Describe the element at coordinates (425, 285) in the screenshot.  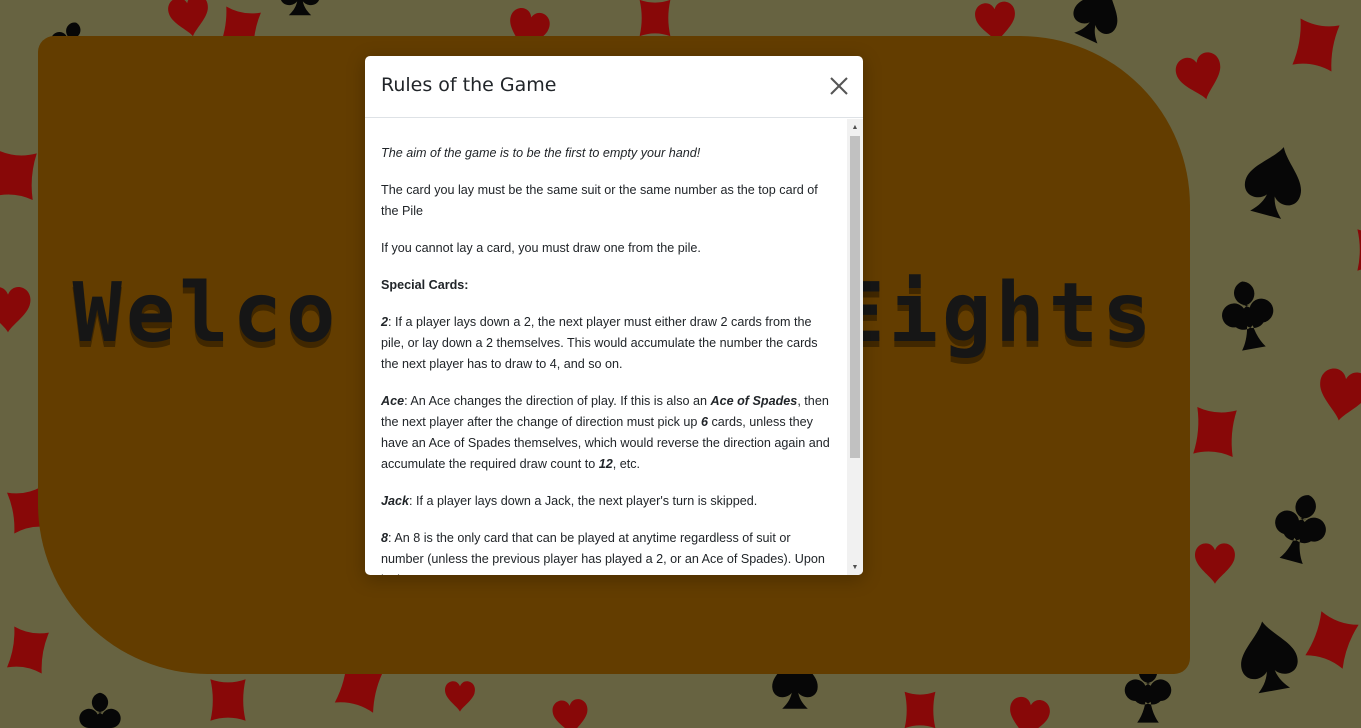
I see `special-cards-heading: Special Cards:` at that location.